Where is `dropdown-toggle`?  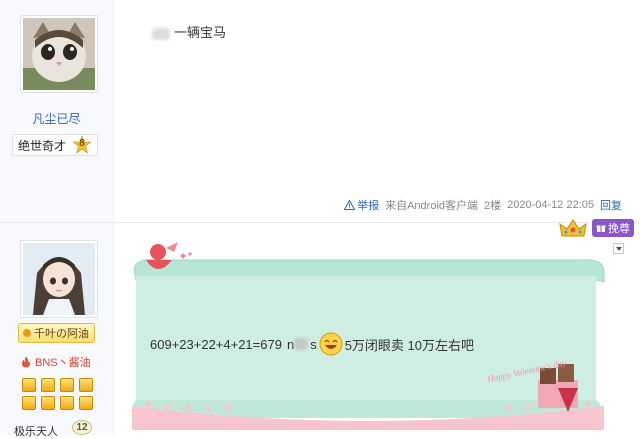 dropdown-toggle is located at coordinates (618, 248).